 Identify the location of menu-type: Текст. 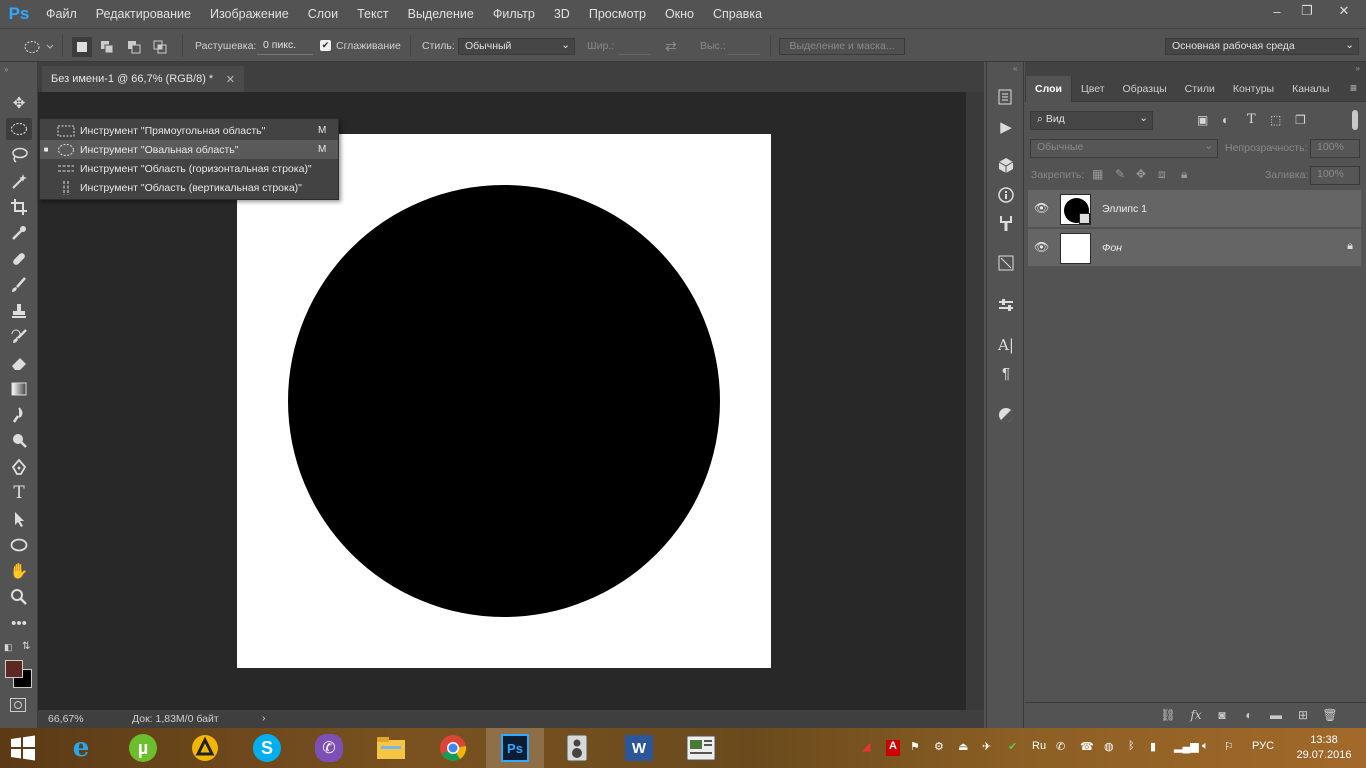
(372, 14).